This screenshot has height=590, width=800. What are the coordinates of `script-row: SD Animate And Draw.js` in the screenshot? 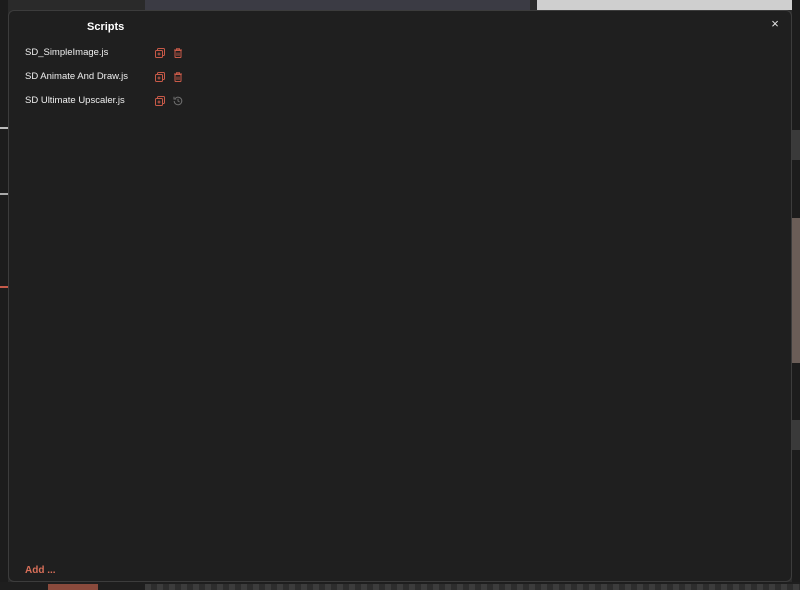 It's located at (115, 78).